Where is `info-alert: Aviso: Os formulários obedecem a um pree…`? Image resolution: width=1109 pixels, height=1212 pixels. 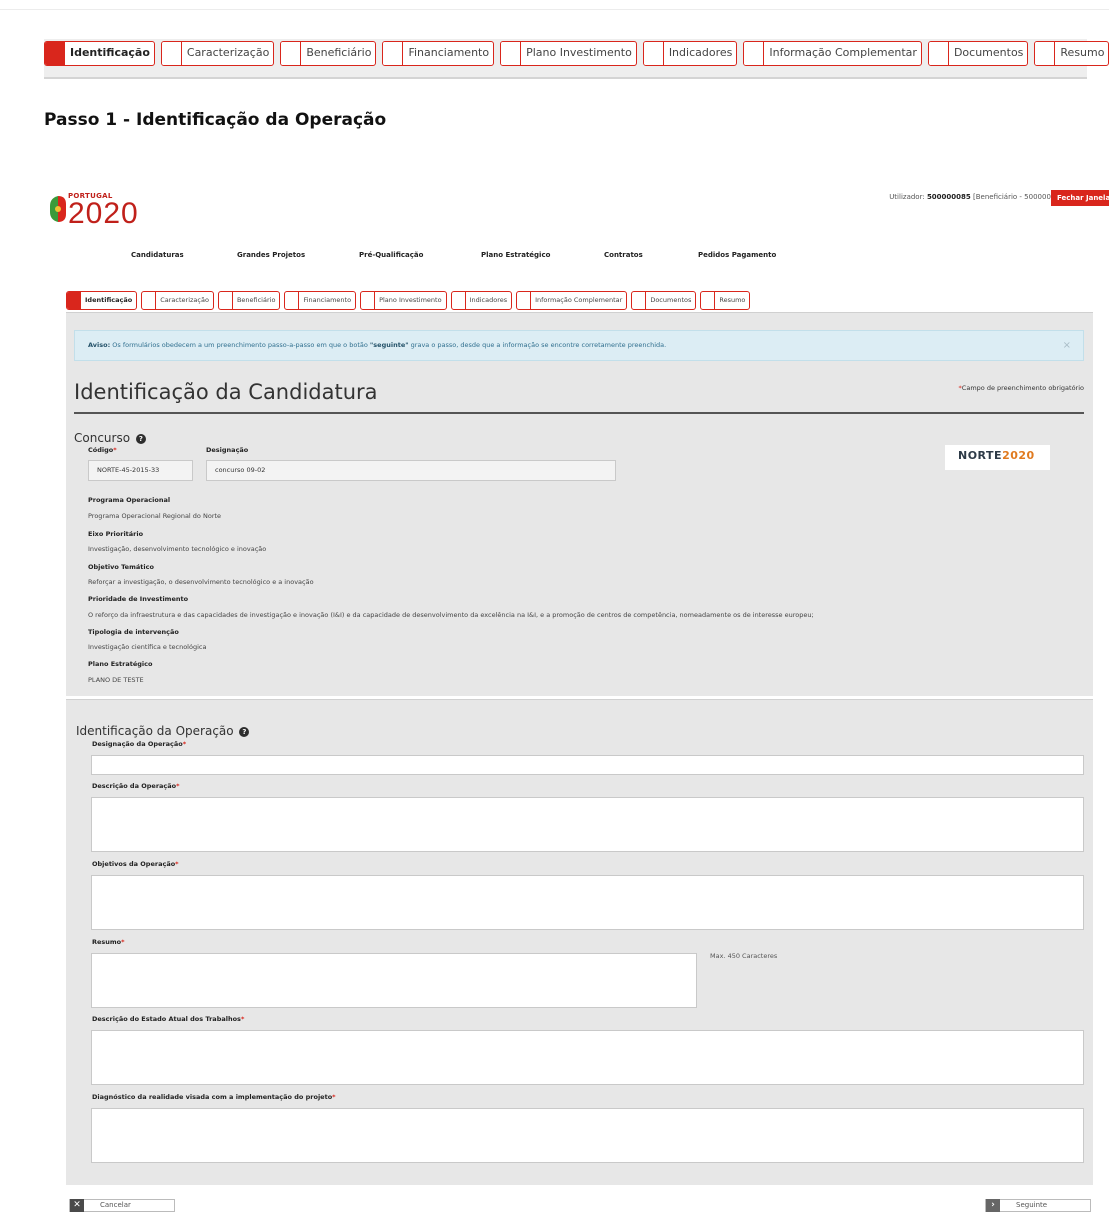
info-alert: Aviso: Os formulários obedecem a um pree… is located at coordinates (579, 345).